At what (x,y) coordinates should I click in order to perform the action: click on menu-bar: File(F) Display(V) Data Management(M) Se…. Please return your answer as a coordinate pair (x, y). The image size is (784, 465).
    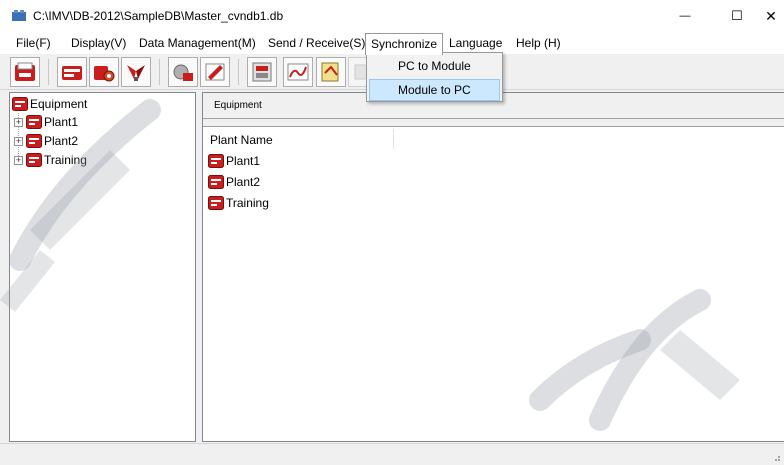
    Looking at the image, I should click on (392, 43).